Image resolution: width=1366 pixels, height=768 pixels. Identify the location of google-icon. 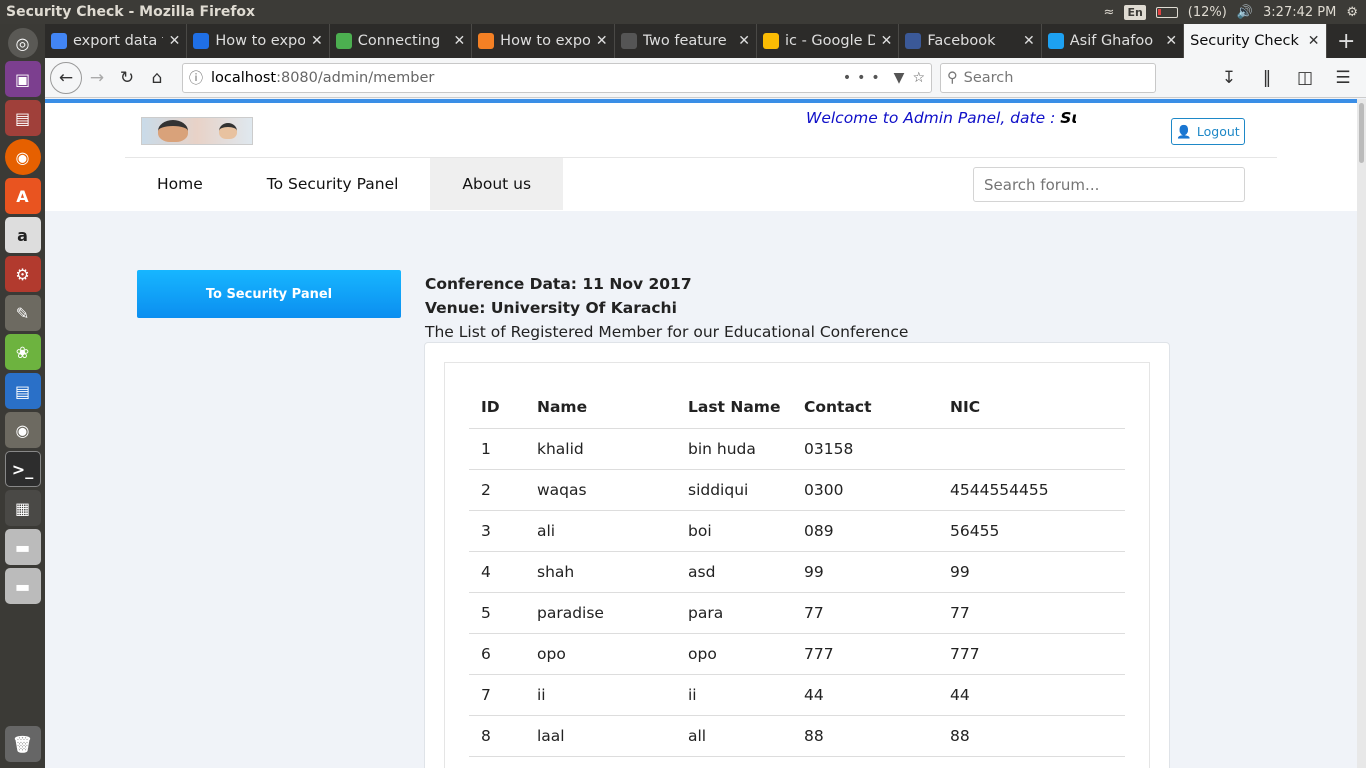
(59, 41).